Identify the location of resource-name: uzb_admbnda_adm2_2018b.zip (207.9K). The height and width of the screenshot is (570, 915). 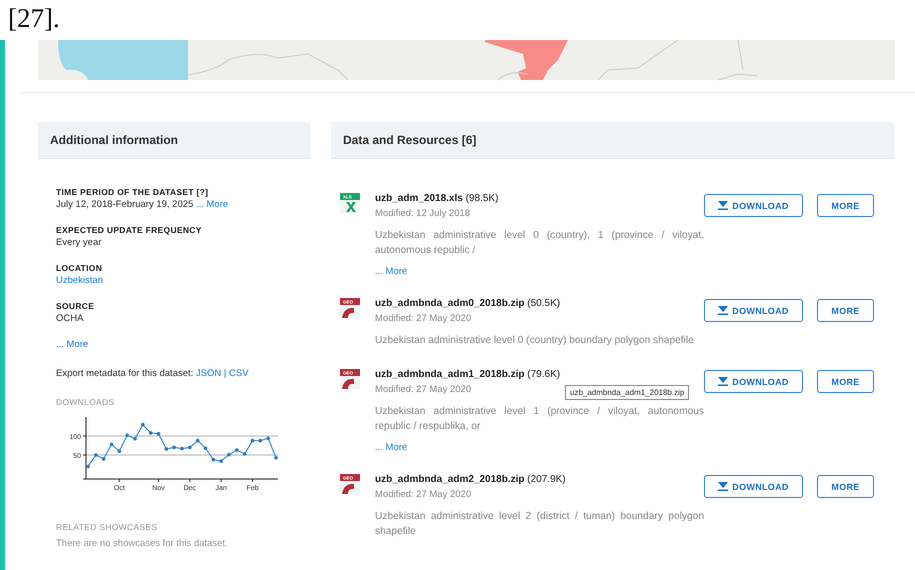
(471, 479).